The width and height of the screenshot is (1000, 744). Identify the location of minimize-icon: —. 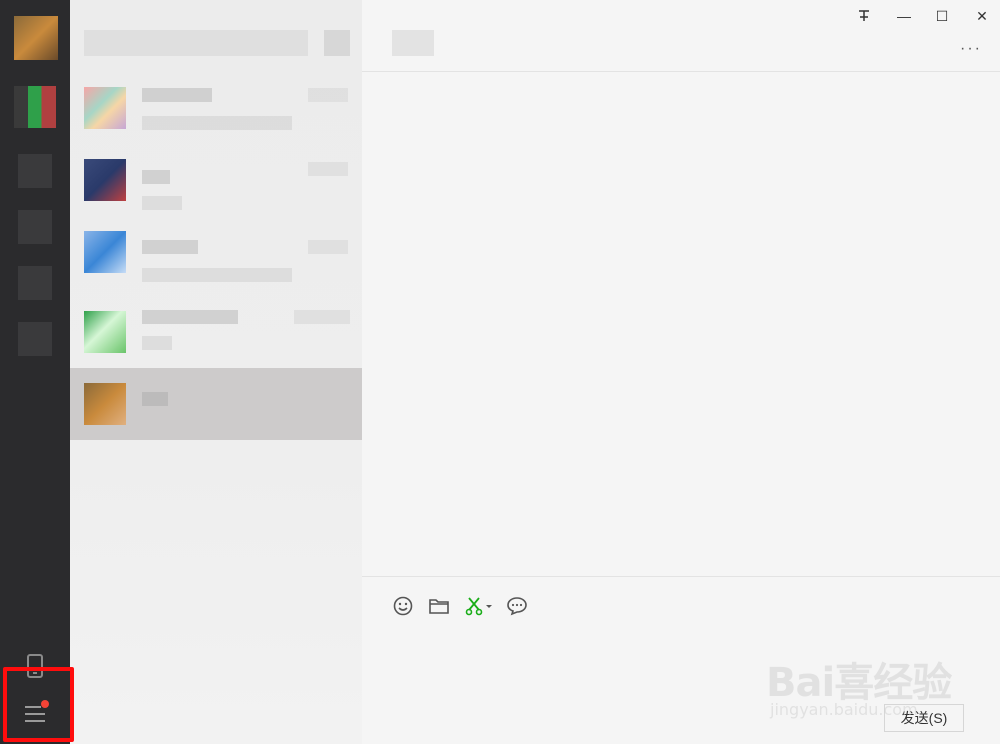
(904, 16).